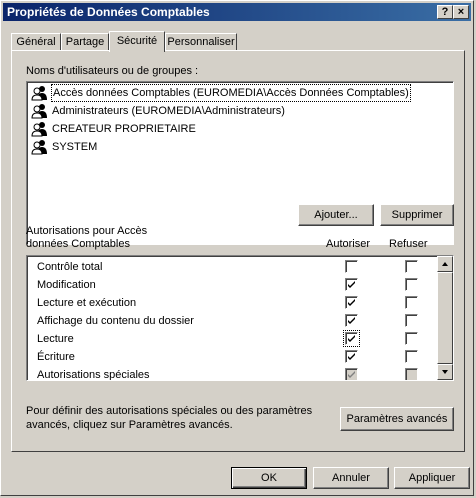 The image size is (476, 498). Describe the element at coordinates (237, 12) in the screenshot. I see `title-bar: Propriétés de Données Comptables ? ×` at that location.